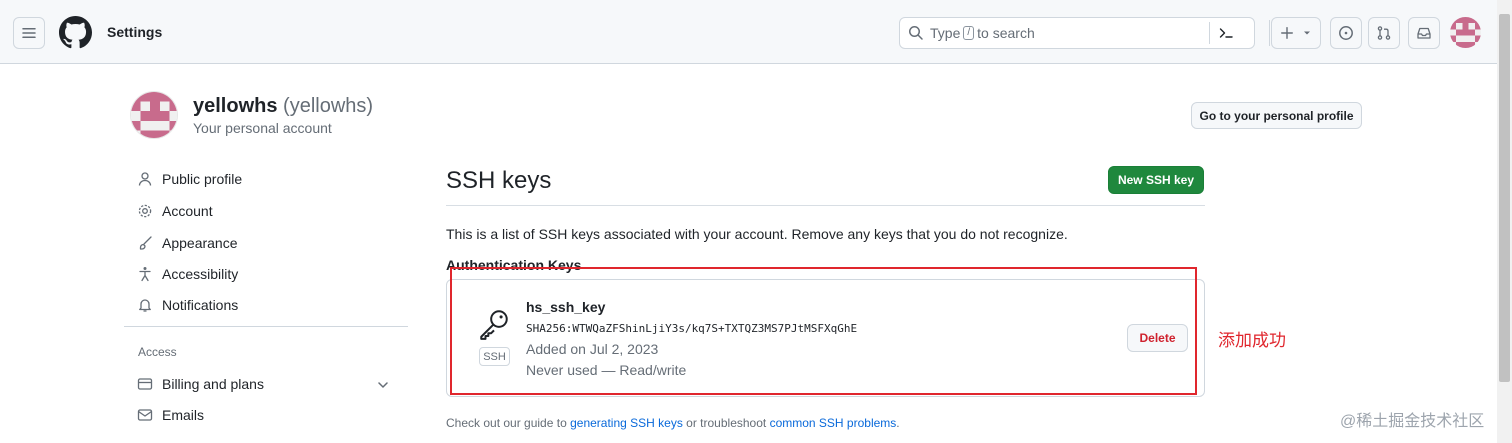 The image size is (1512, 443). I want to click on sidebar-item-emails: Emails, so click(170, 415).